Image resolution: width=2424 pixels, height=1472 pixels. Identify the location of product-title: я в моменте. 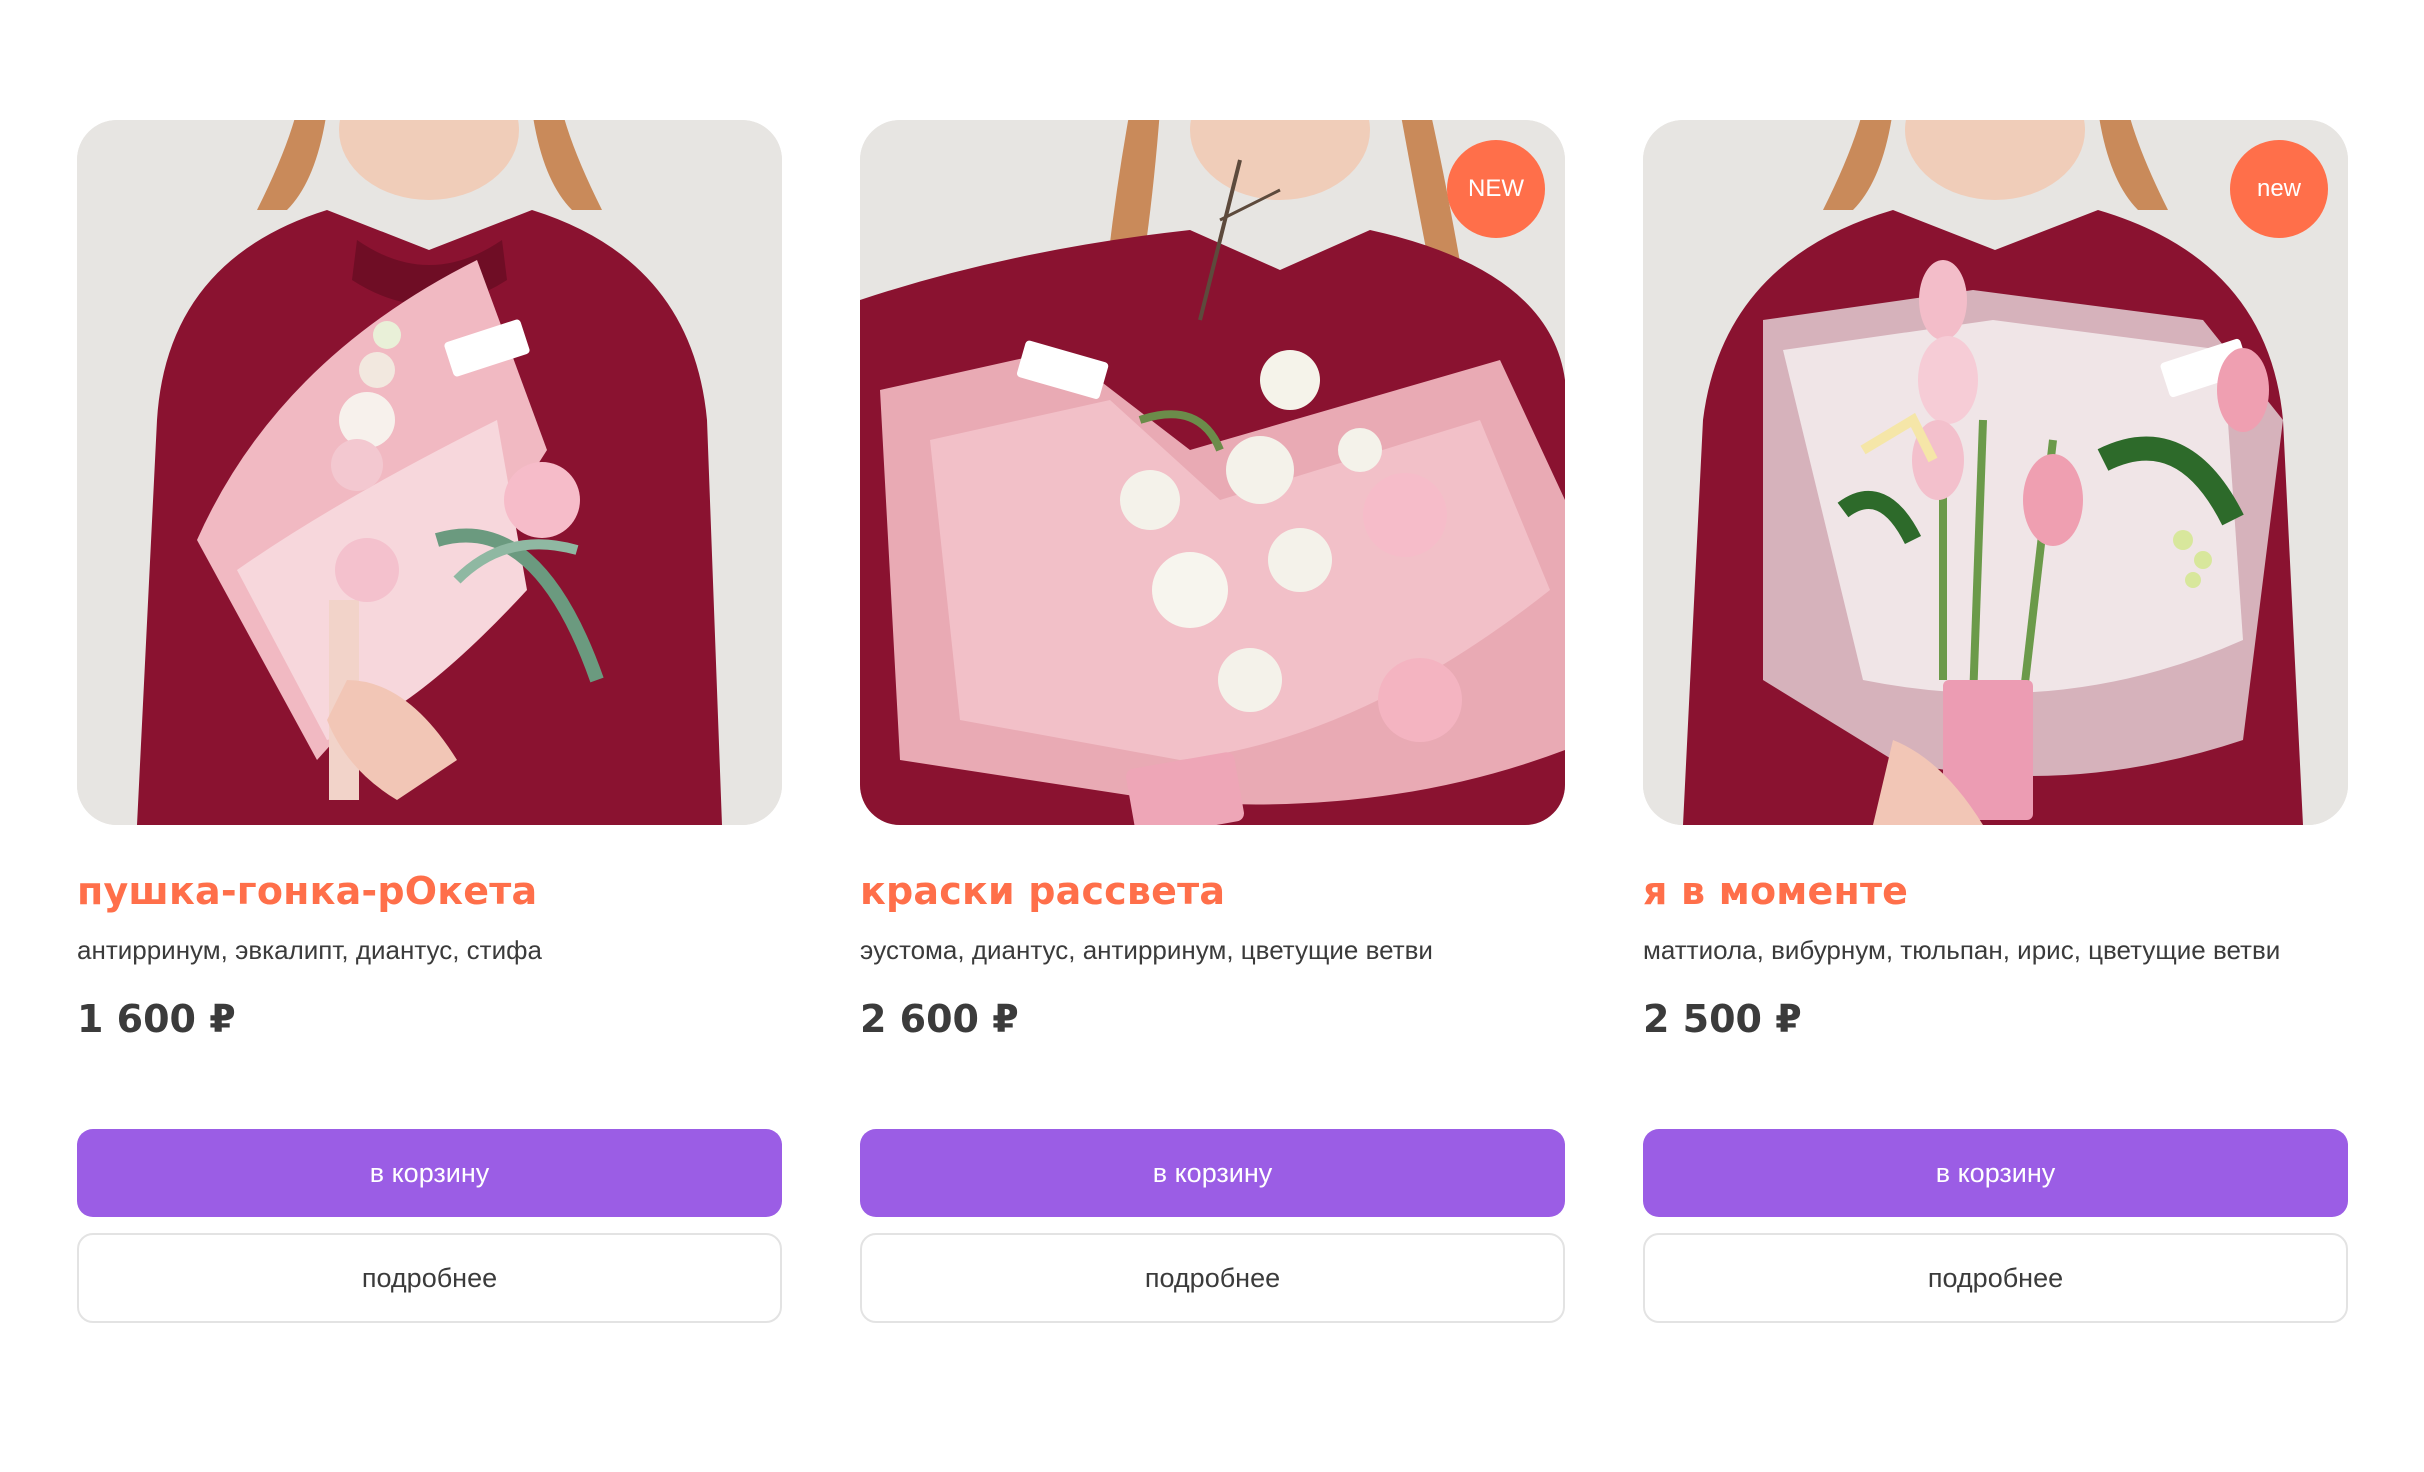
(1995, 891).